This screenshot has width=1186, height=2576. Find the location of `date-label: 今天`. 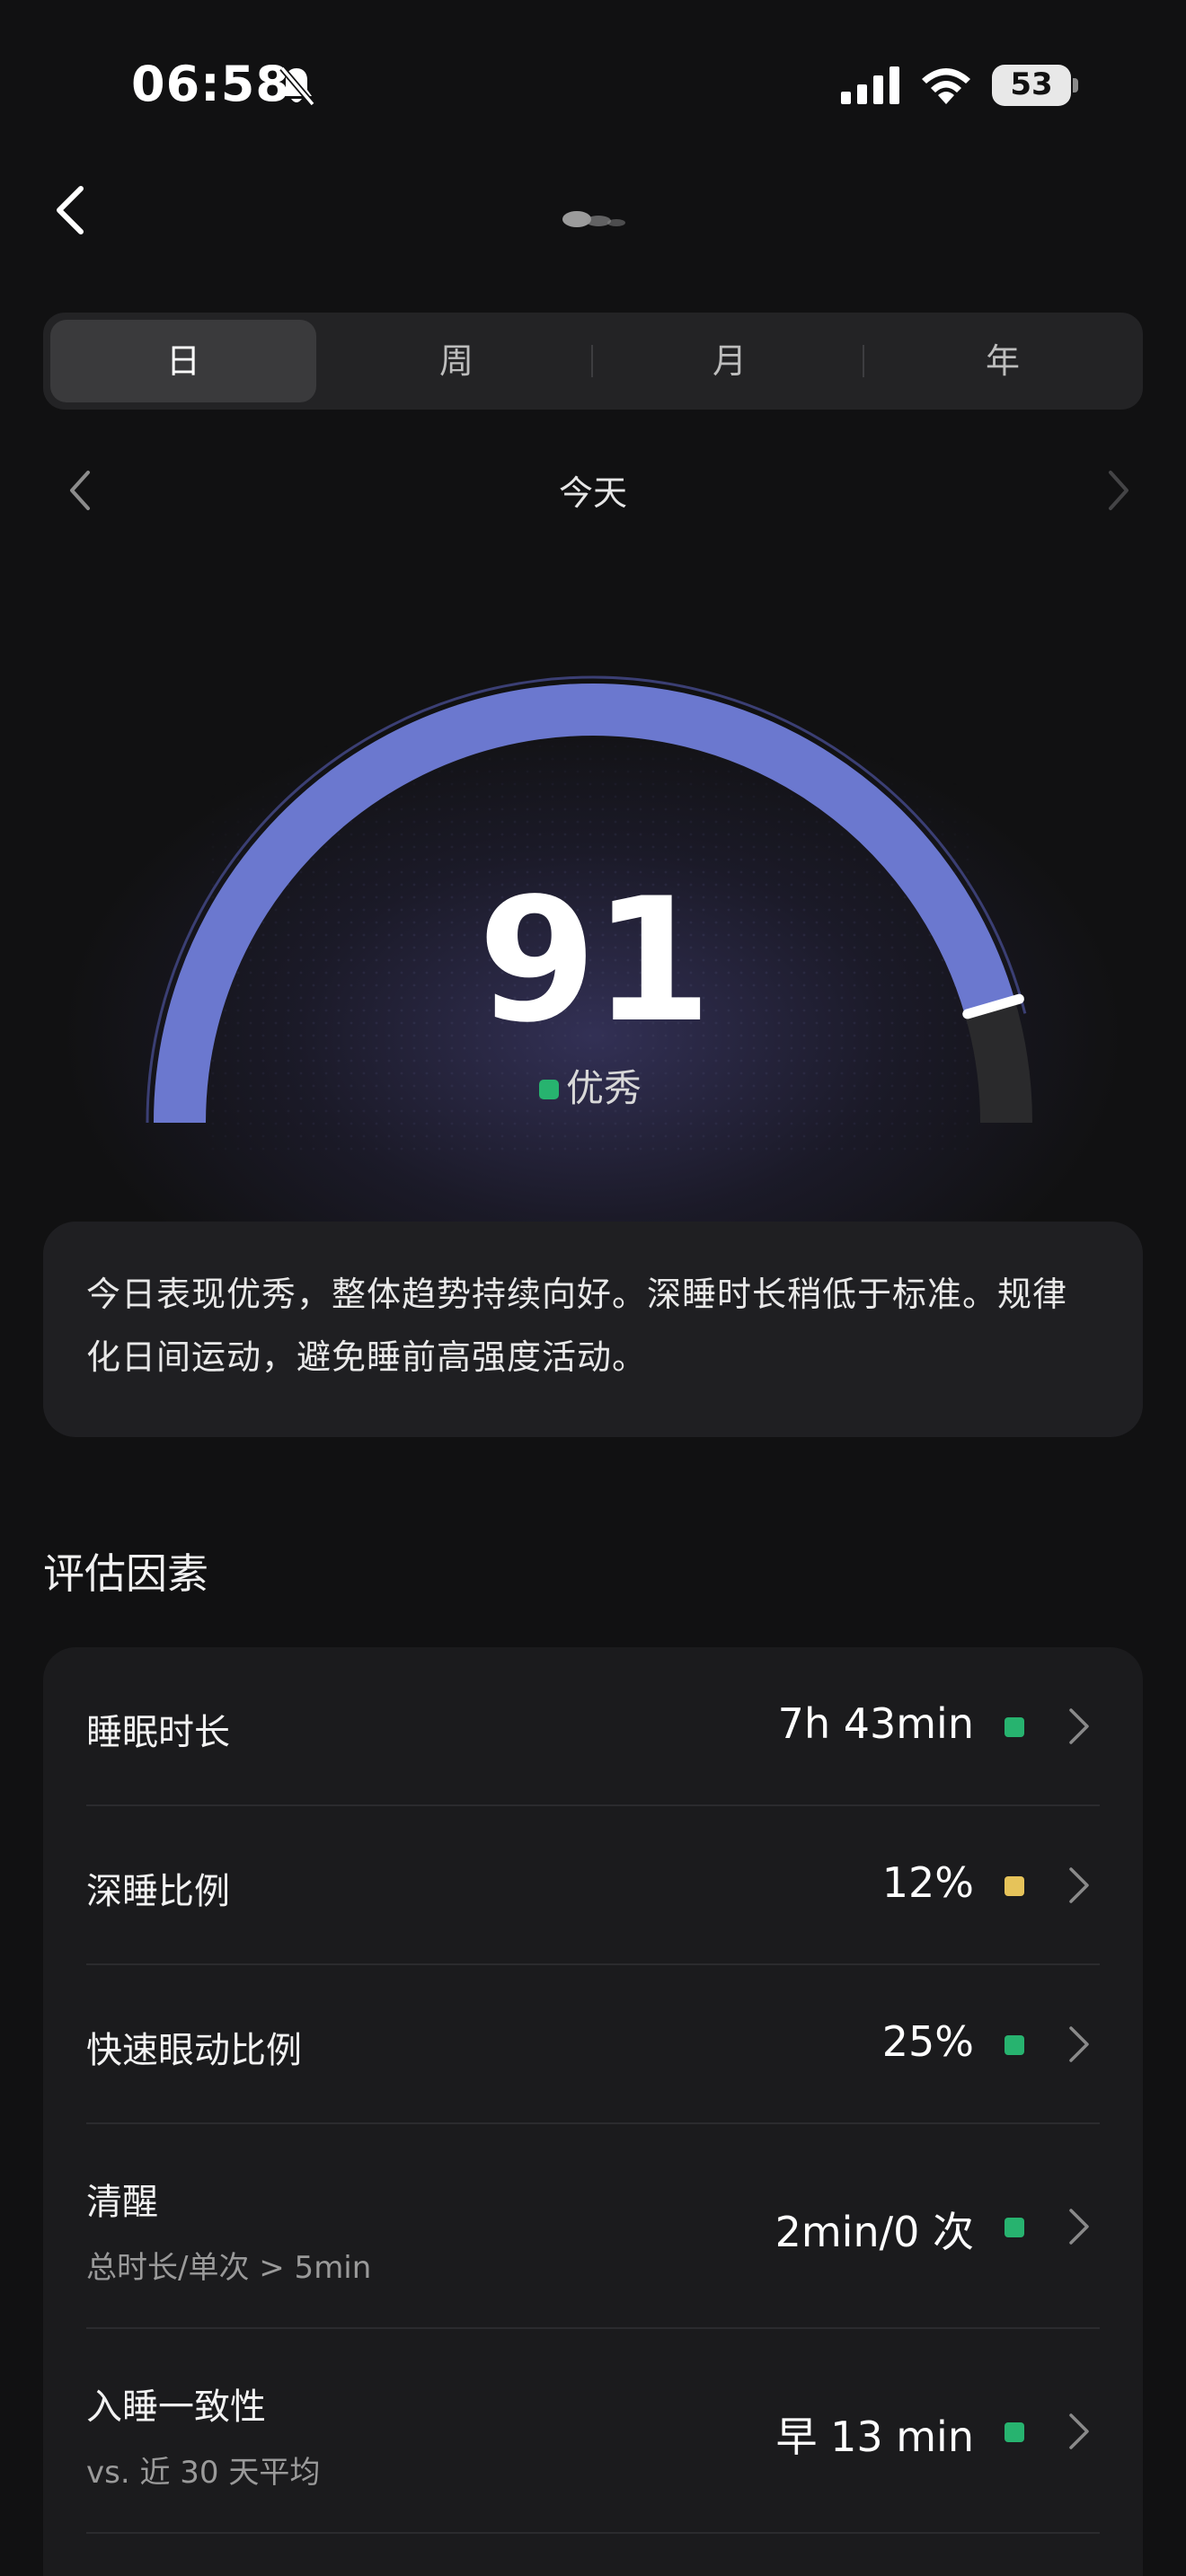

date-label: 今天 is located at coordinates (592, 493).